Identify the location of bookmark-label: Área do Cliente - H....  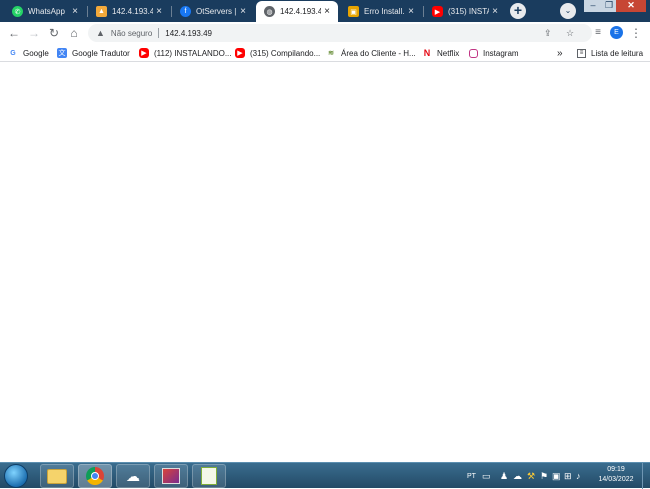
(378, 53).